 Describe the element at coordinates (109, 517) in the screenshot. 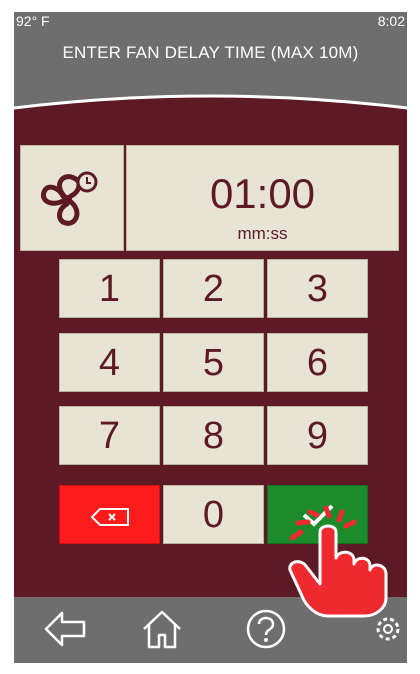

I see `backspace-icon` at that location.